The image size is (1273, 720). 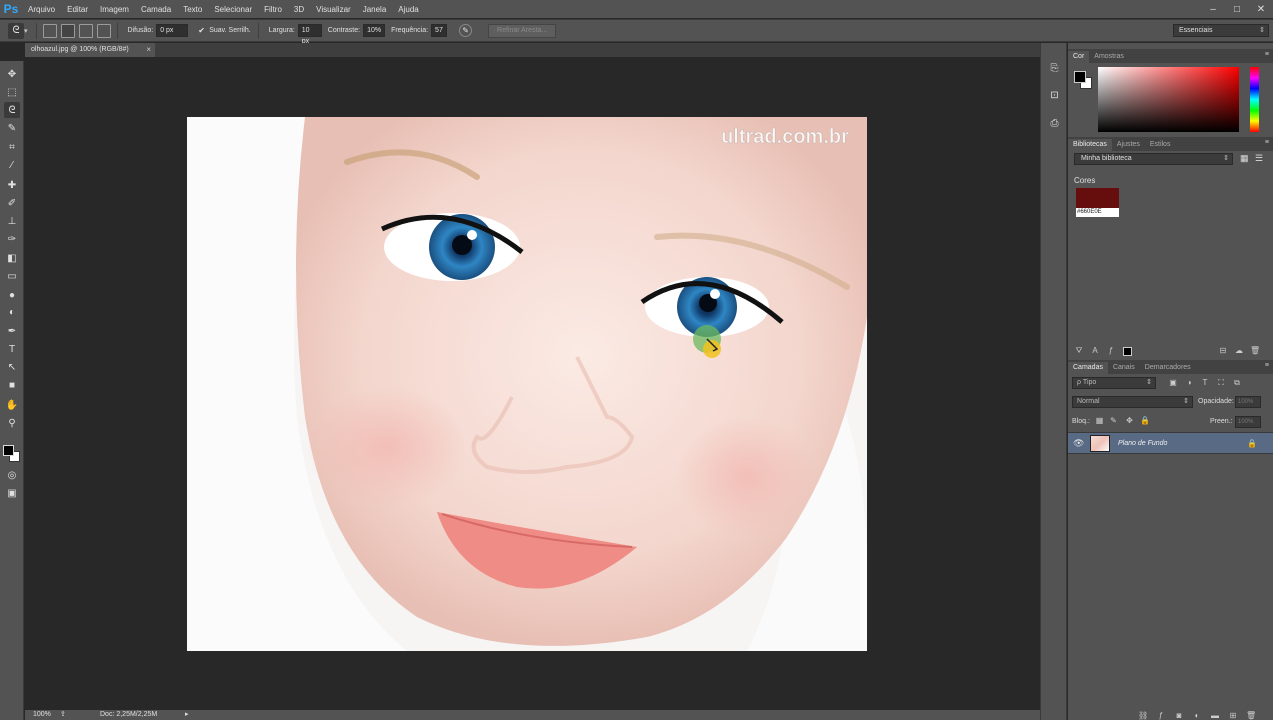 I want to click on status-menu-arrow: ▸, so click(x=187, y=715).